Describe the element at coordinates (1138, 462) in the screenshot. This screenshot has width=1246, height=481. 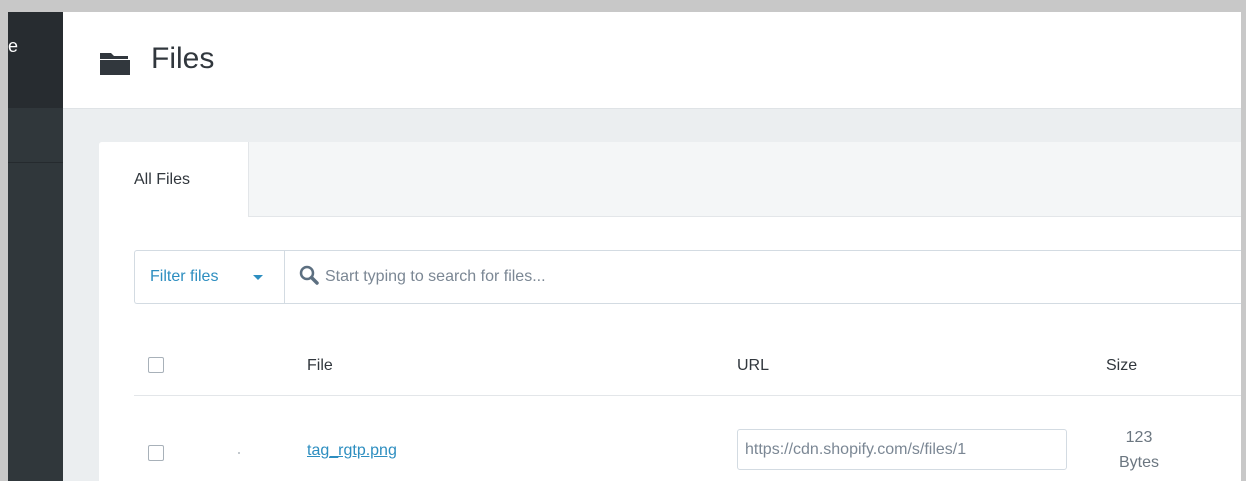
I see `file-size-unit: Bytes` at that location.